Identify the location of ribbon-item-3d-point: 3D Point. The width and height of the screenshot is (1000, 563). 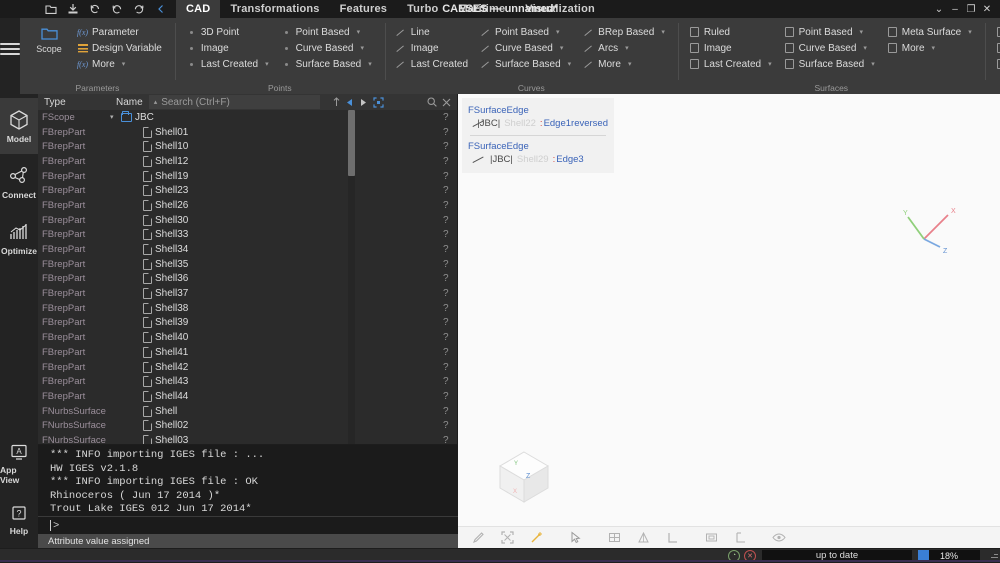
(227, 32).